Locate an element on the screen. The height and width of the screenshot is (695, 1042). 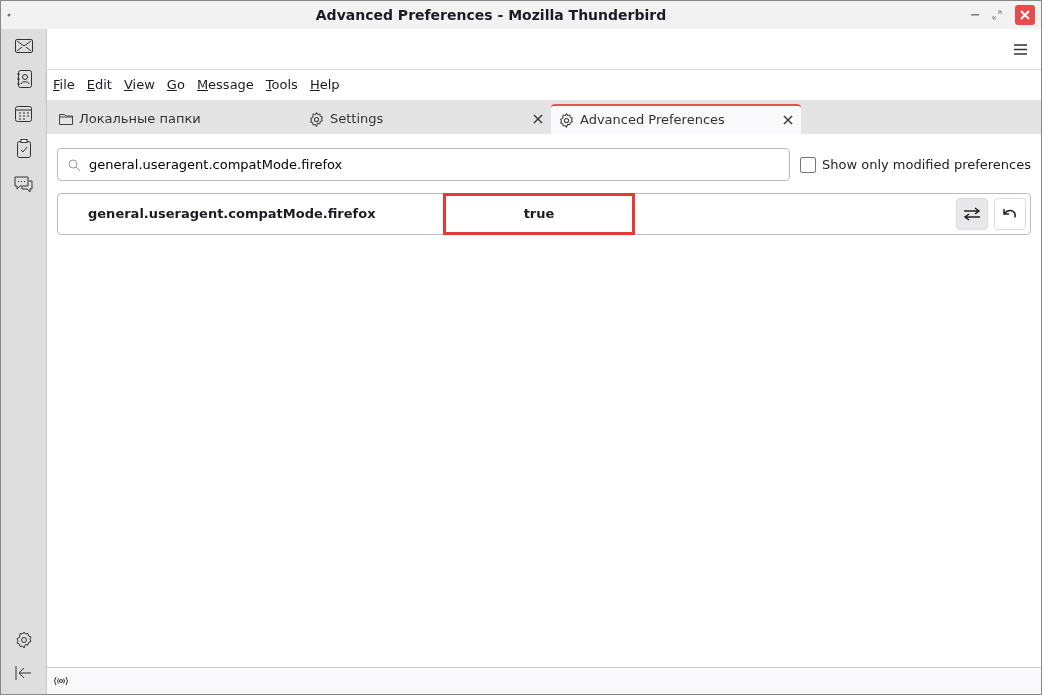
reset-button is located at coordinates (1010, 214).